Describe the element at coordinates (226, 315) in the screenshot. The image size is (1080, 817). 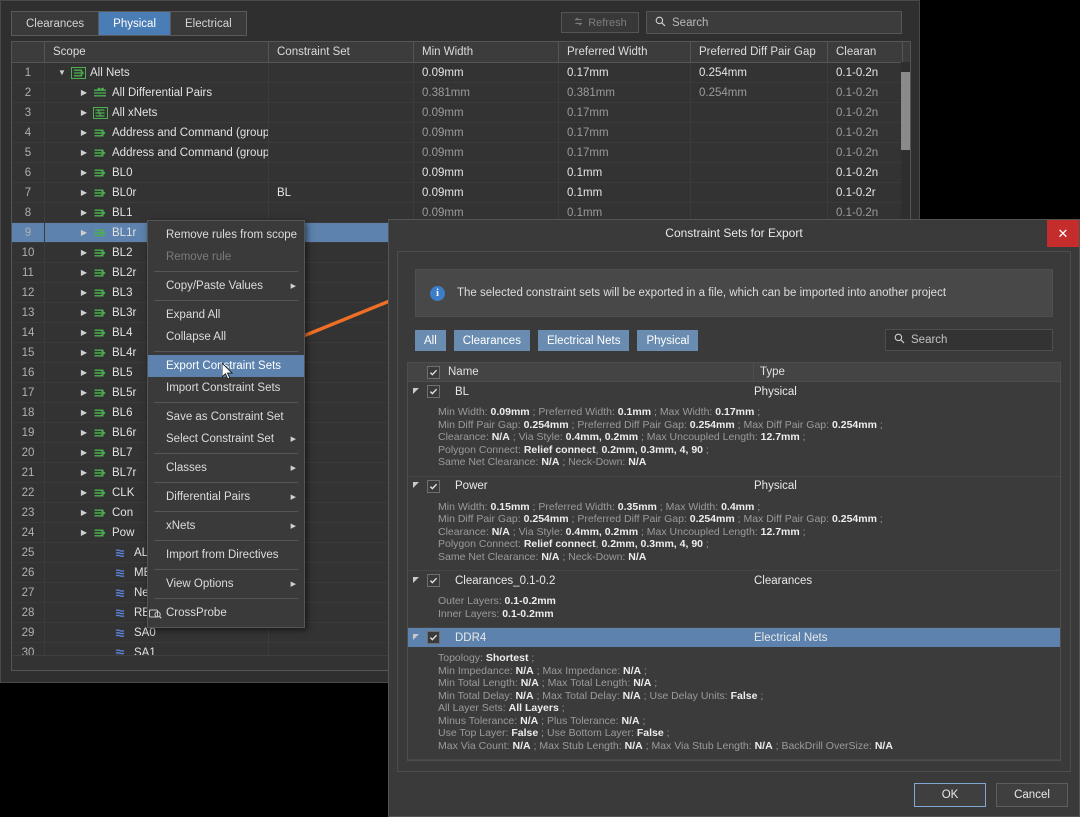
I see `menu-item-expand-all: Expand All` at that location.